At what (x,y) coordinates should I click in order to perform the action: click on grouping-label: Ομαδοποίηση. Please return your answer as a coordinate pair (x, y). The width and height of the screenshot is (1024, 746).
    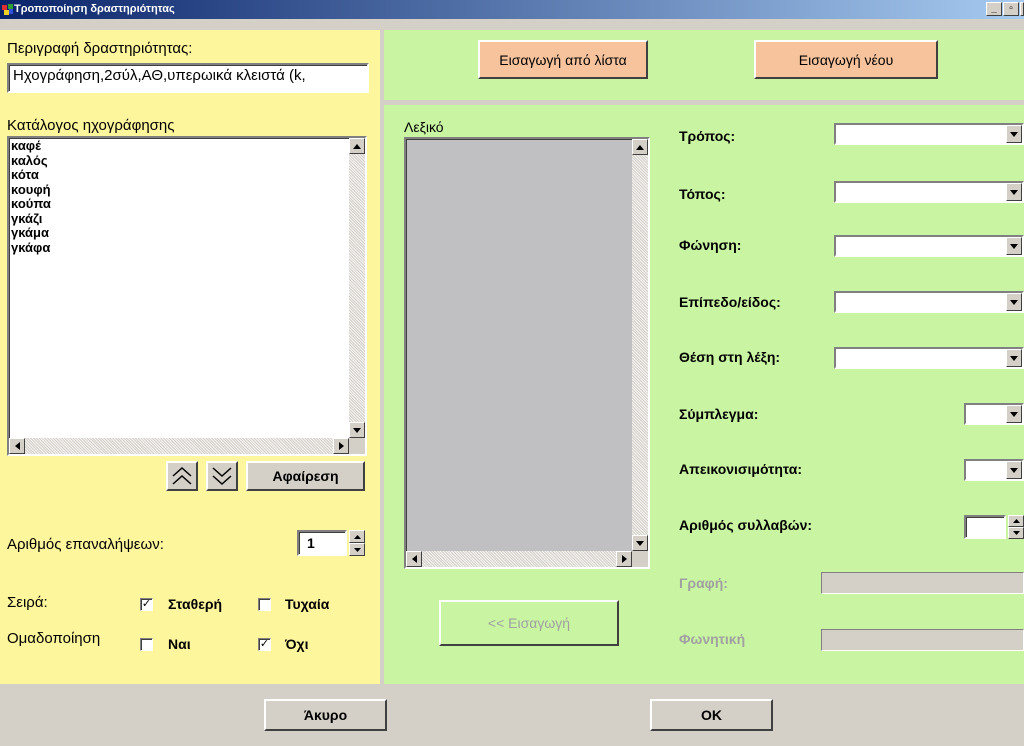
    Looking at the image, I should click on (54, 638).